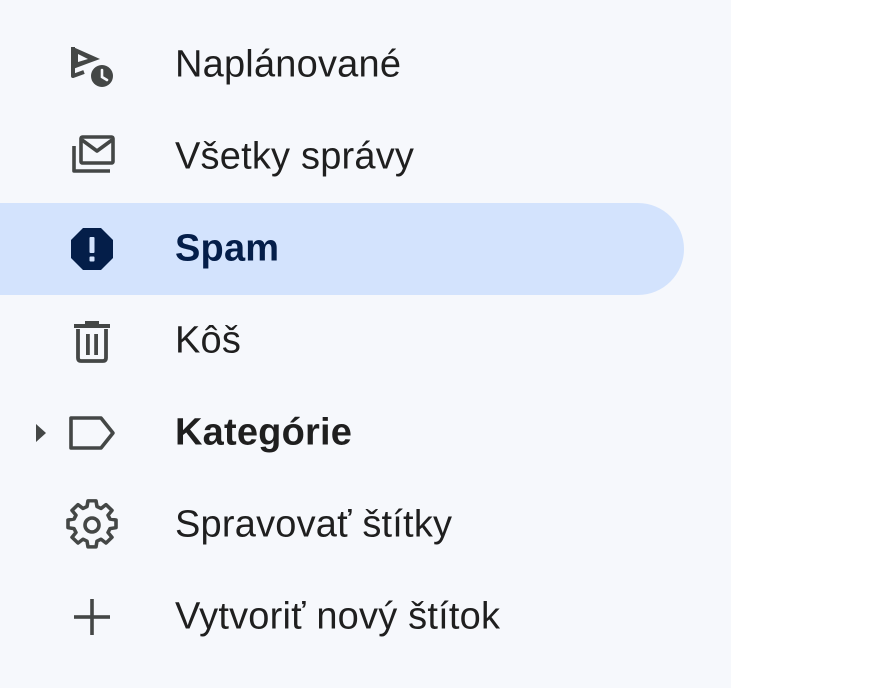 This screenshot has height=688, width=885. What do you see at coordinates (338, 616) in the screenshot?
I see `sidebar-item-label: Vytvoriť nový štítok` at bounding box center [338, 616].